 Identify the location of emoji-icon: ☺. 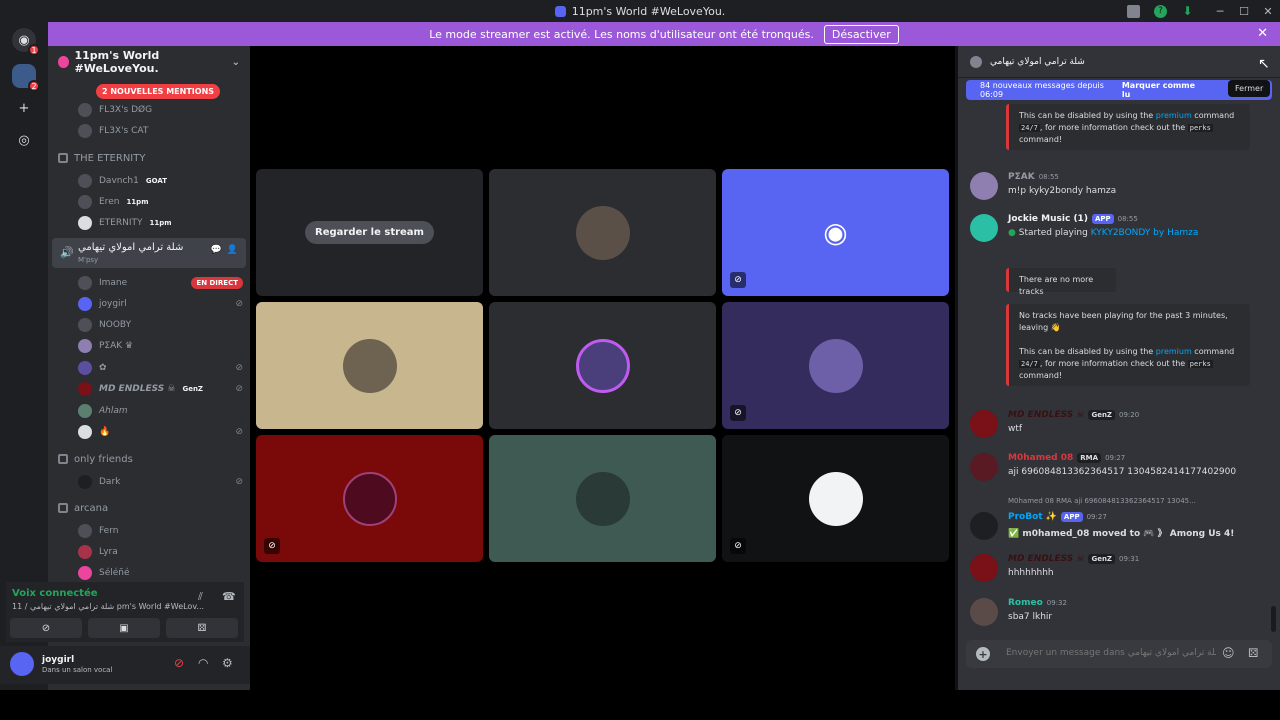
(1228, 653).